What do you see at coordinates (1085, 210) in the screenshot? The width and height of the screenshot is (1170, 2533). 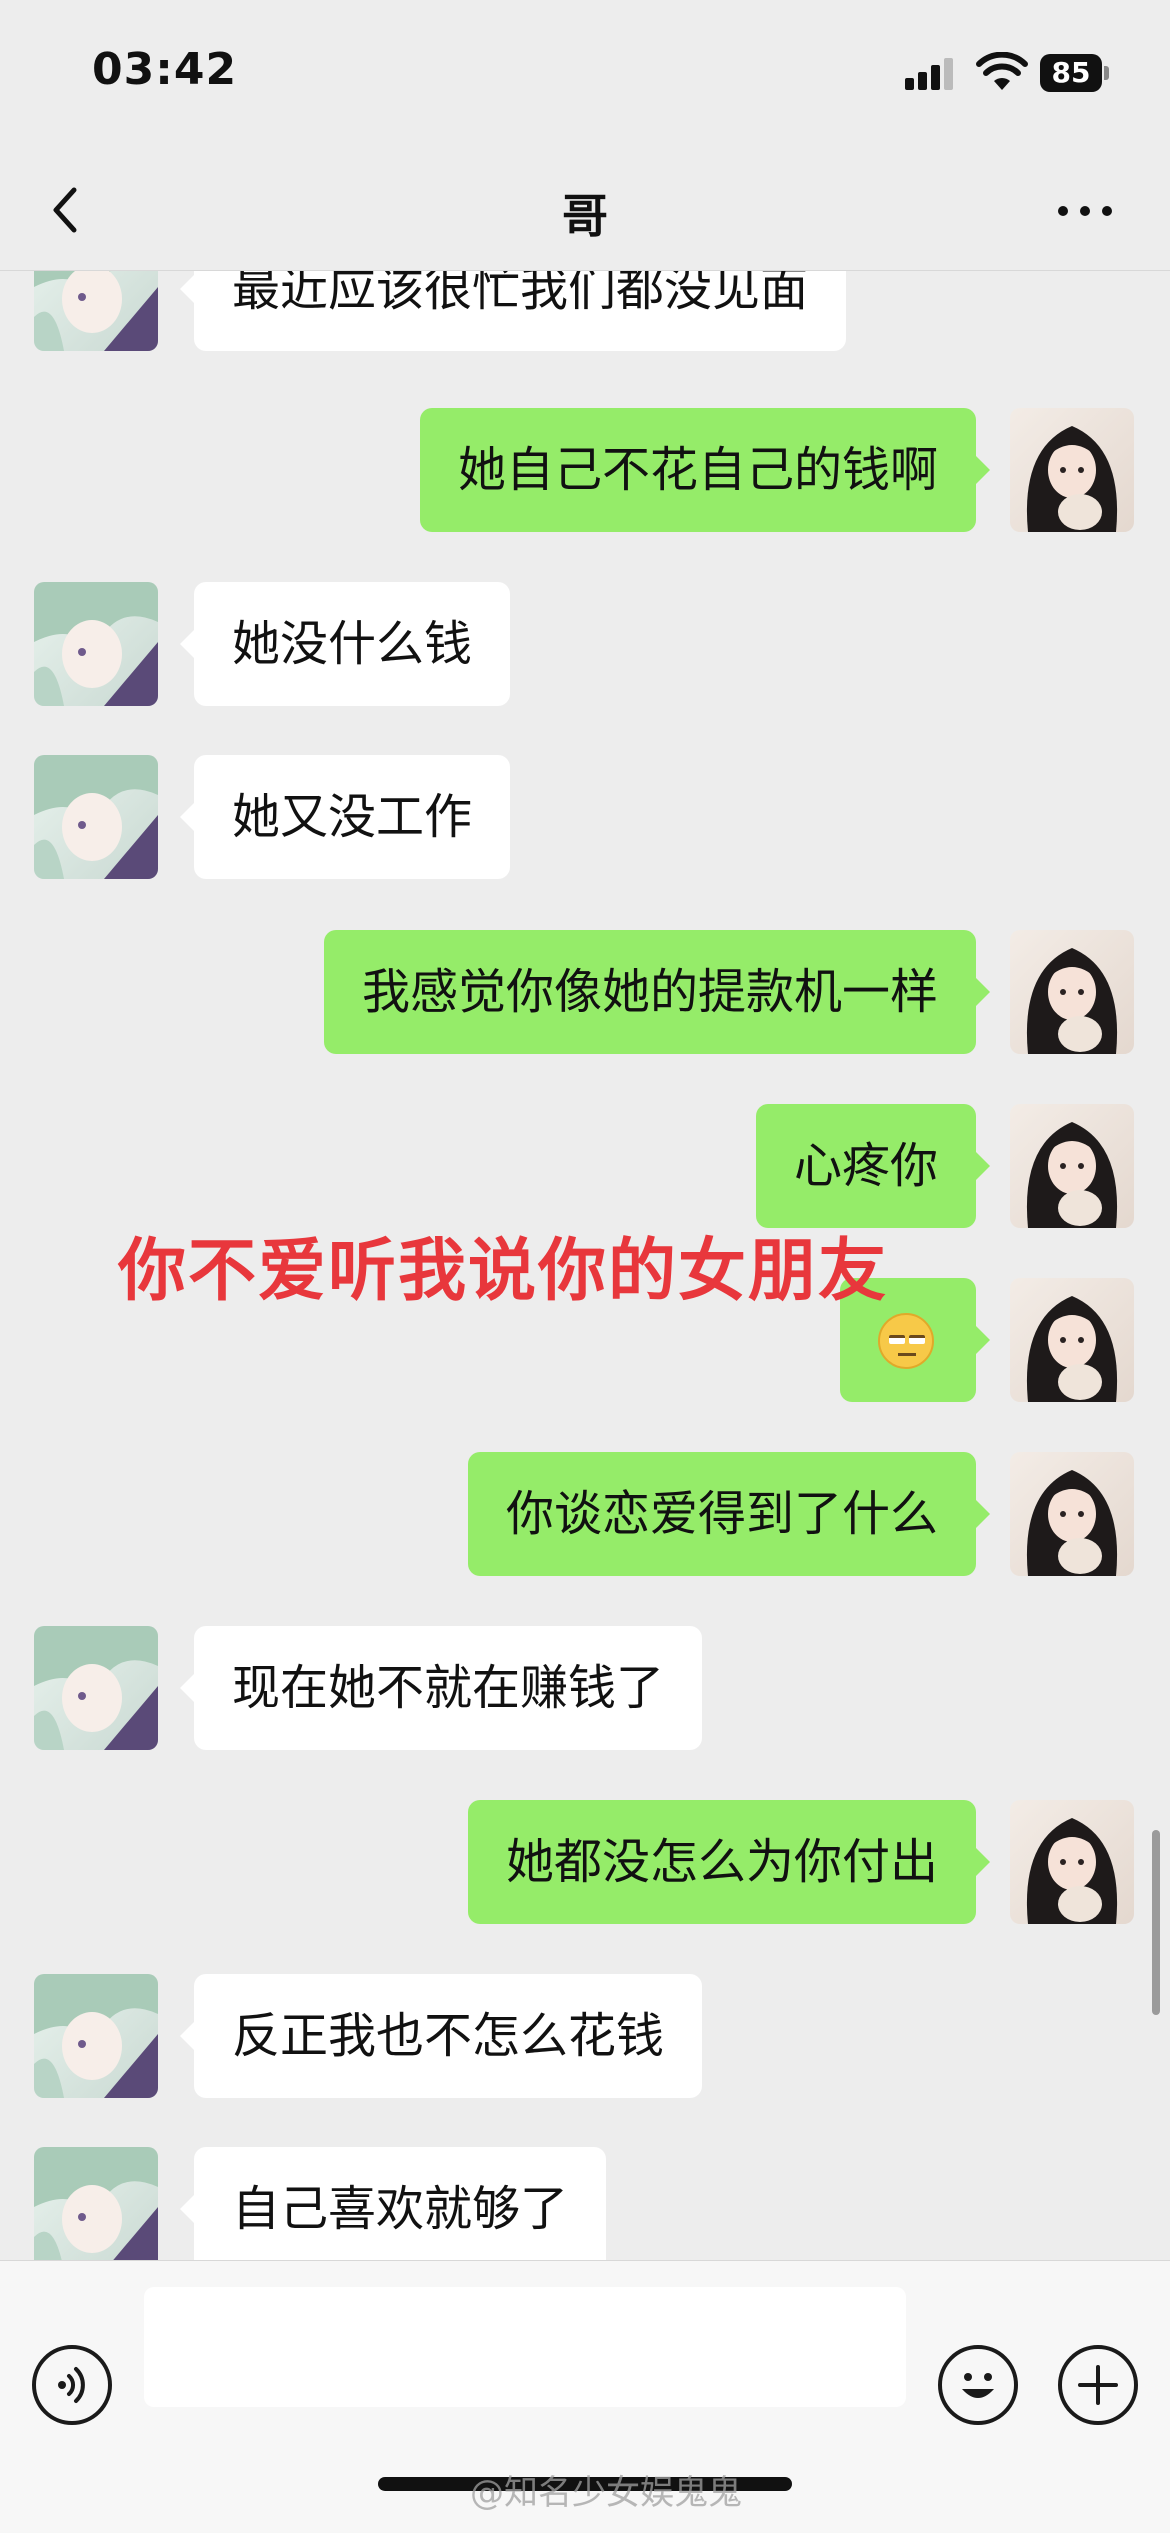 I see `more-dots-icon` at bounding box center [1085, 210].